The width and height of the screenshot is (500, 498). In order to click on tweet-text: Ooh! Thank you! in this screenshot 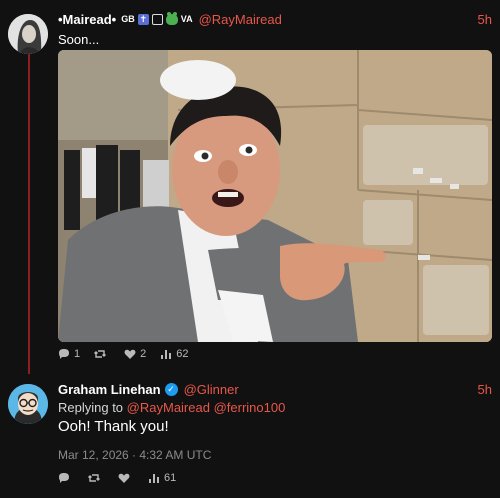, I will do `click(113, 426)`.